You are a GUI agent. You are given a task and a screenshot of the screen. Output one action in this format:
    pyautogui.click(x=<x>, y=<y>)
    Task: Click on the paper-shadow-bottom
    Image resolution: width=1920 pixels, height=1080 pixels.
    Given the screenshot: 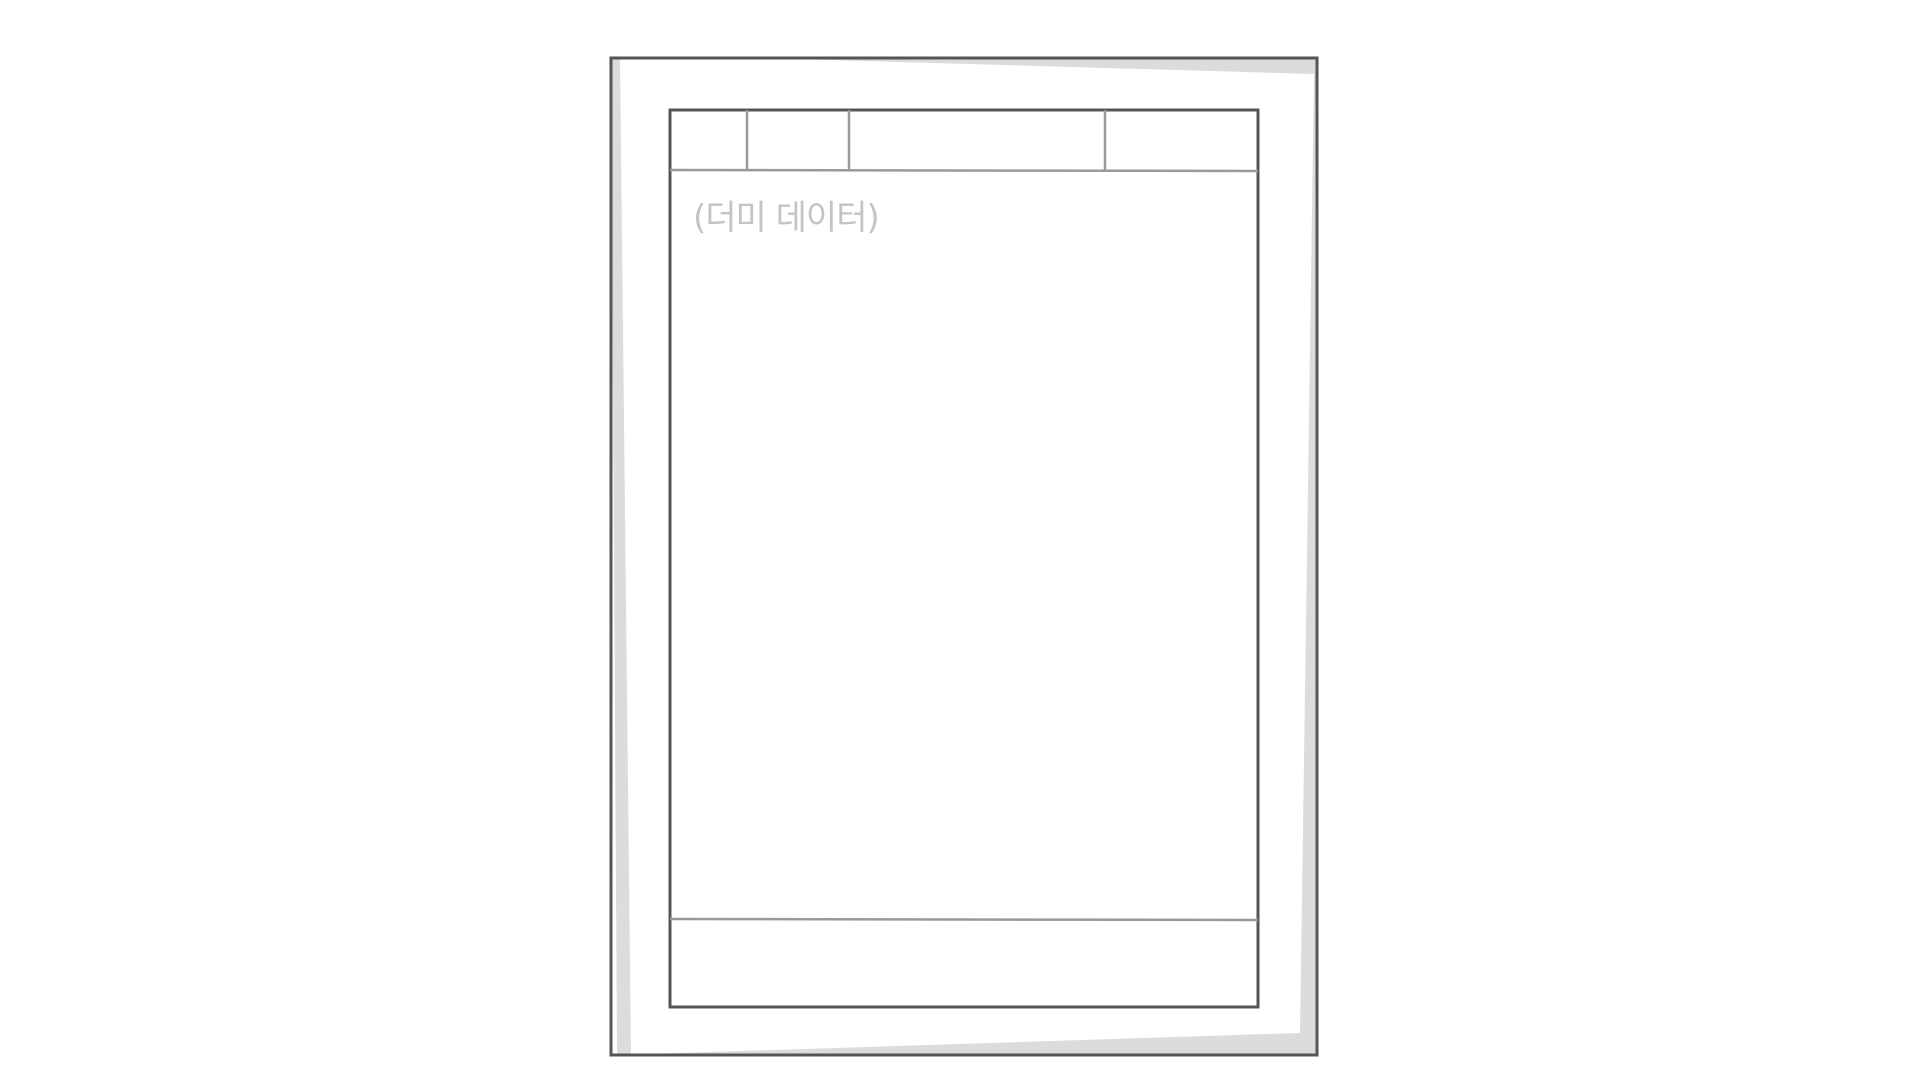 What is the action you would take?
    pyautogui.click(x=967, y=1044)
    